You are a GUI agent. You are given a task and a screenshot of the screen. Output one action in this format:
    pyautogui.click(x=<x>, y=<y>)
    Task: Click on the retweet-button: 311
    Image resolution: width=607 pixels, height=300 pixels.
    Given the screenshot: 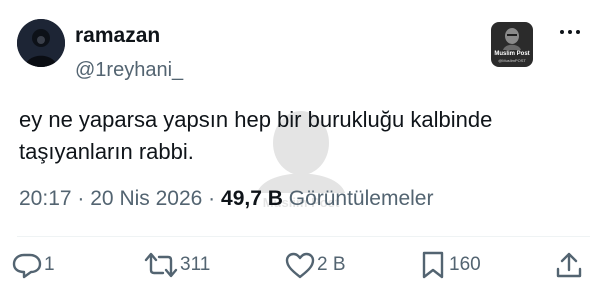 What is the action you would take?
    pyautogui.click(x=176, y=265)
    